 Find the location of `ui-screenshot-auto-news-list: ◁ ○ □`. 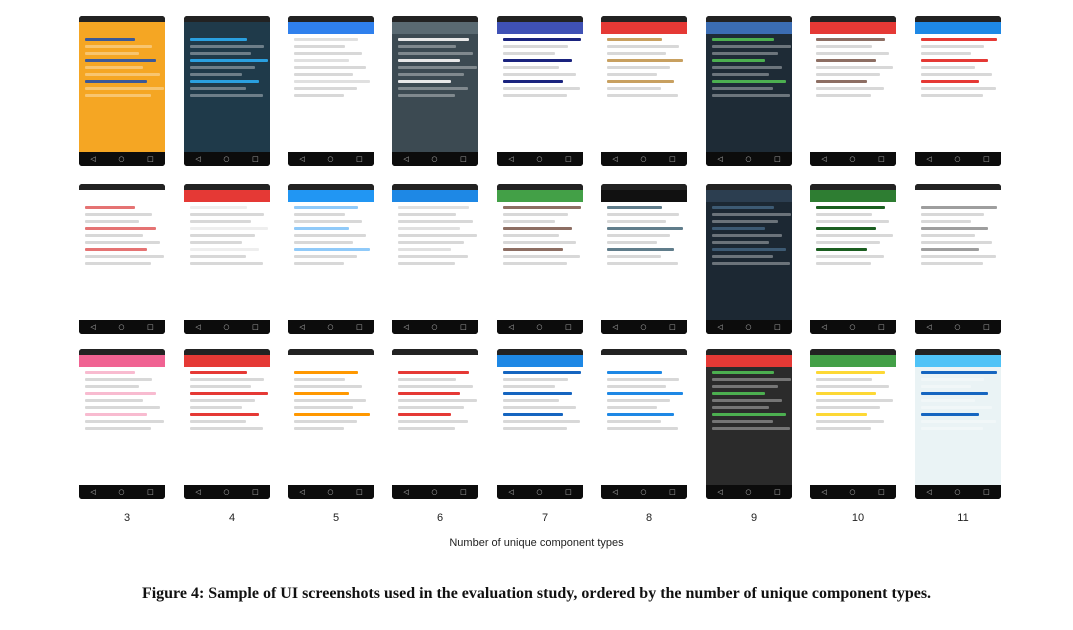

ui-screenshot-auto-news-list: ◁ ○ □ is located at coordinates (540, 259).